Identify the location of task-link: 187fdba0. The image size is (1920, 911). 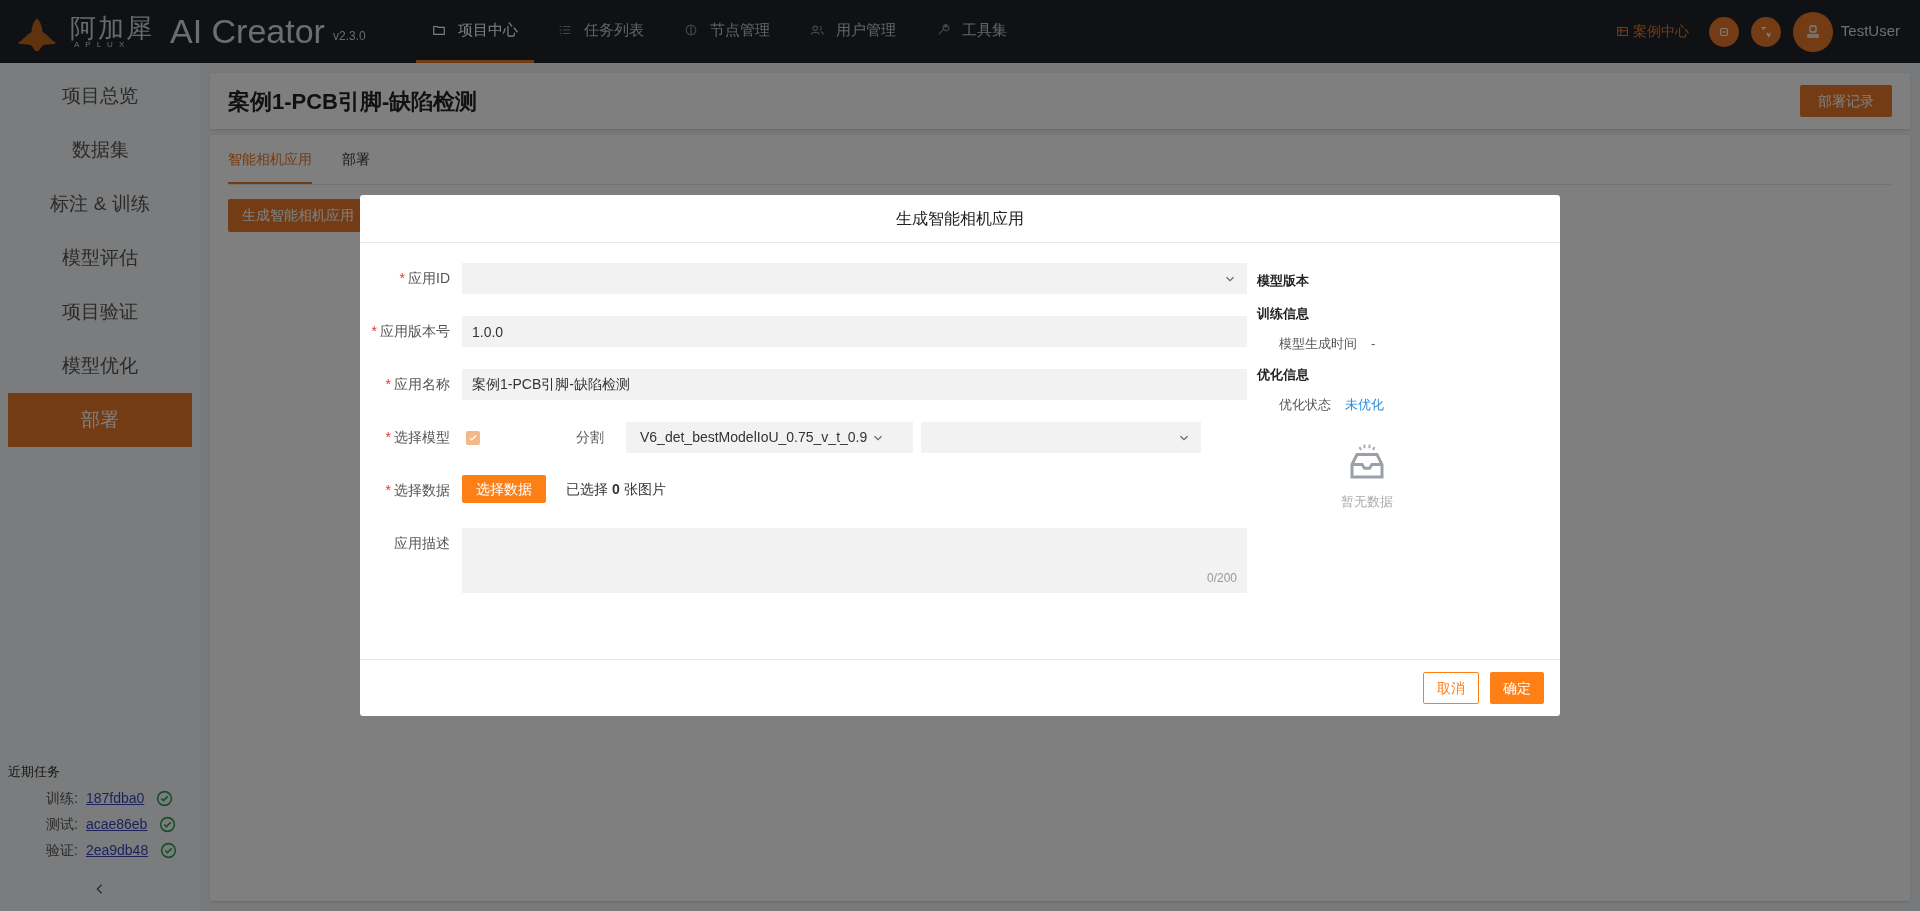
(115, 798).